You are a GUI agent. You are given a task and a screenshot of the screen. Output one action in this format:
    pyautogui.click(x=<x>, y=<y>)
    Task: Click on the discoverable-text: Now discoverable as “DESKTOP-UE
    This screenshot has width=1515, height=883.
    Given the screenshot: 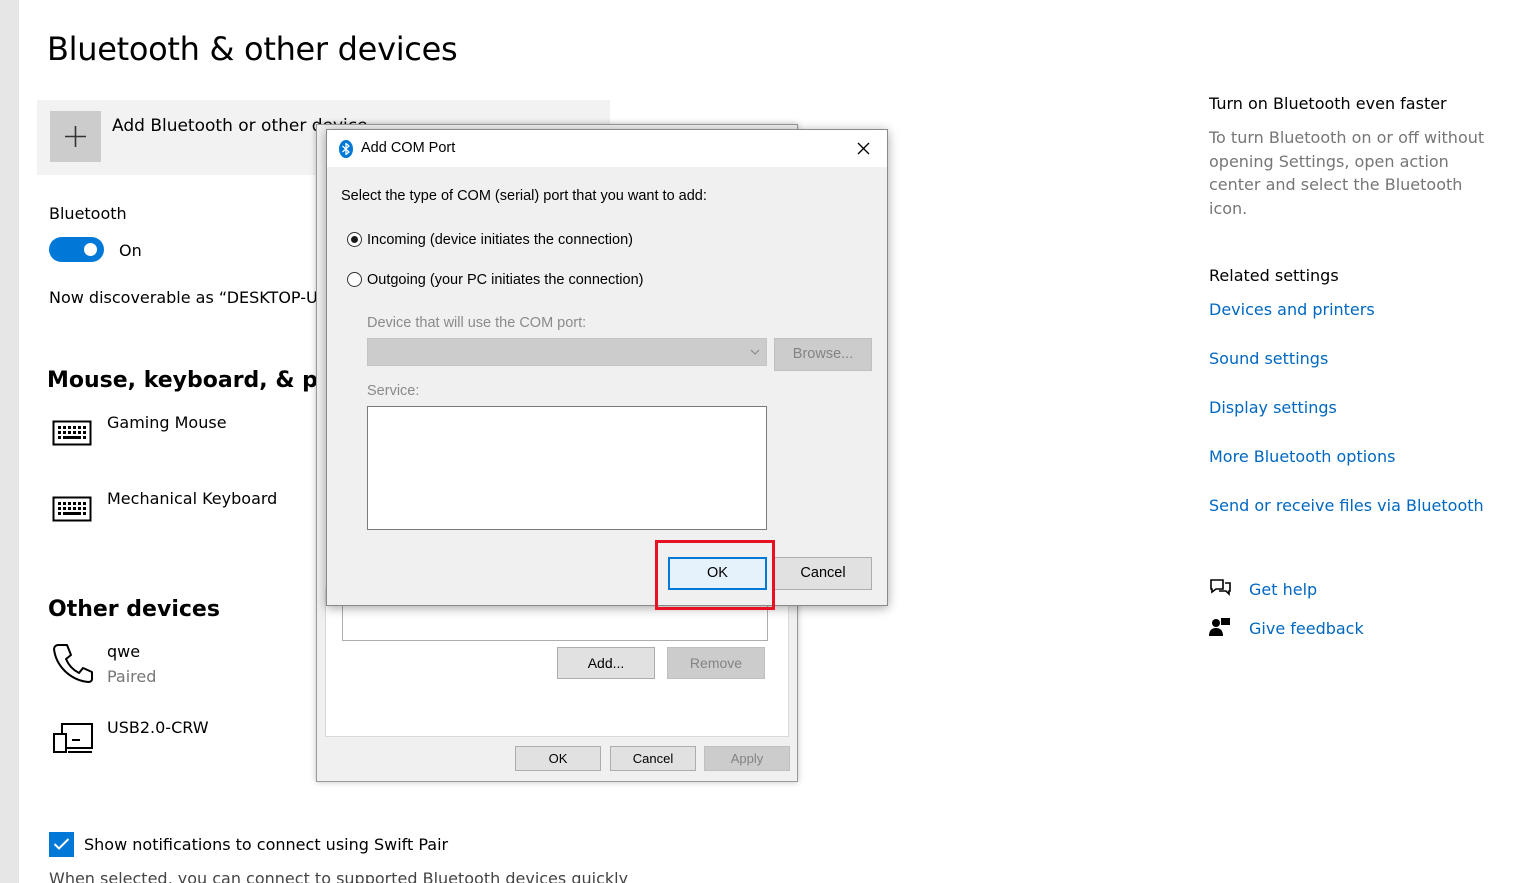 What is the action you would take?
    pyautogui.click(x=188, y=297)
    